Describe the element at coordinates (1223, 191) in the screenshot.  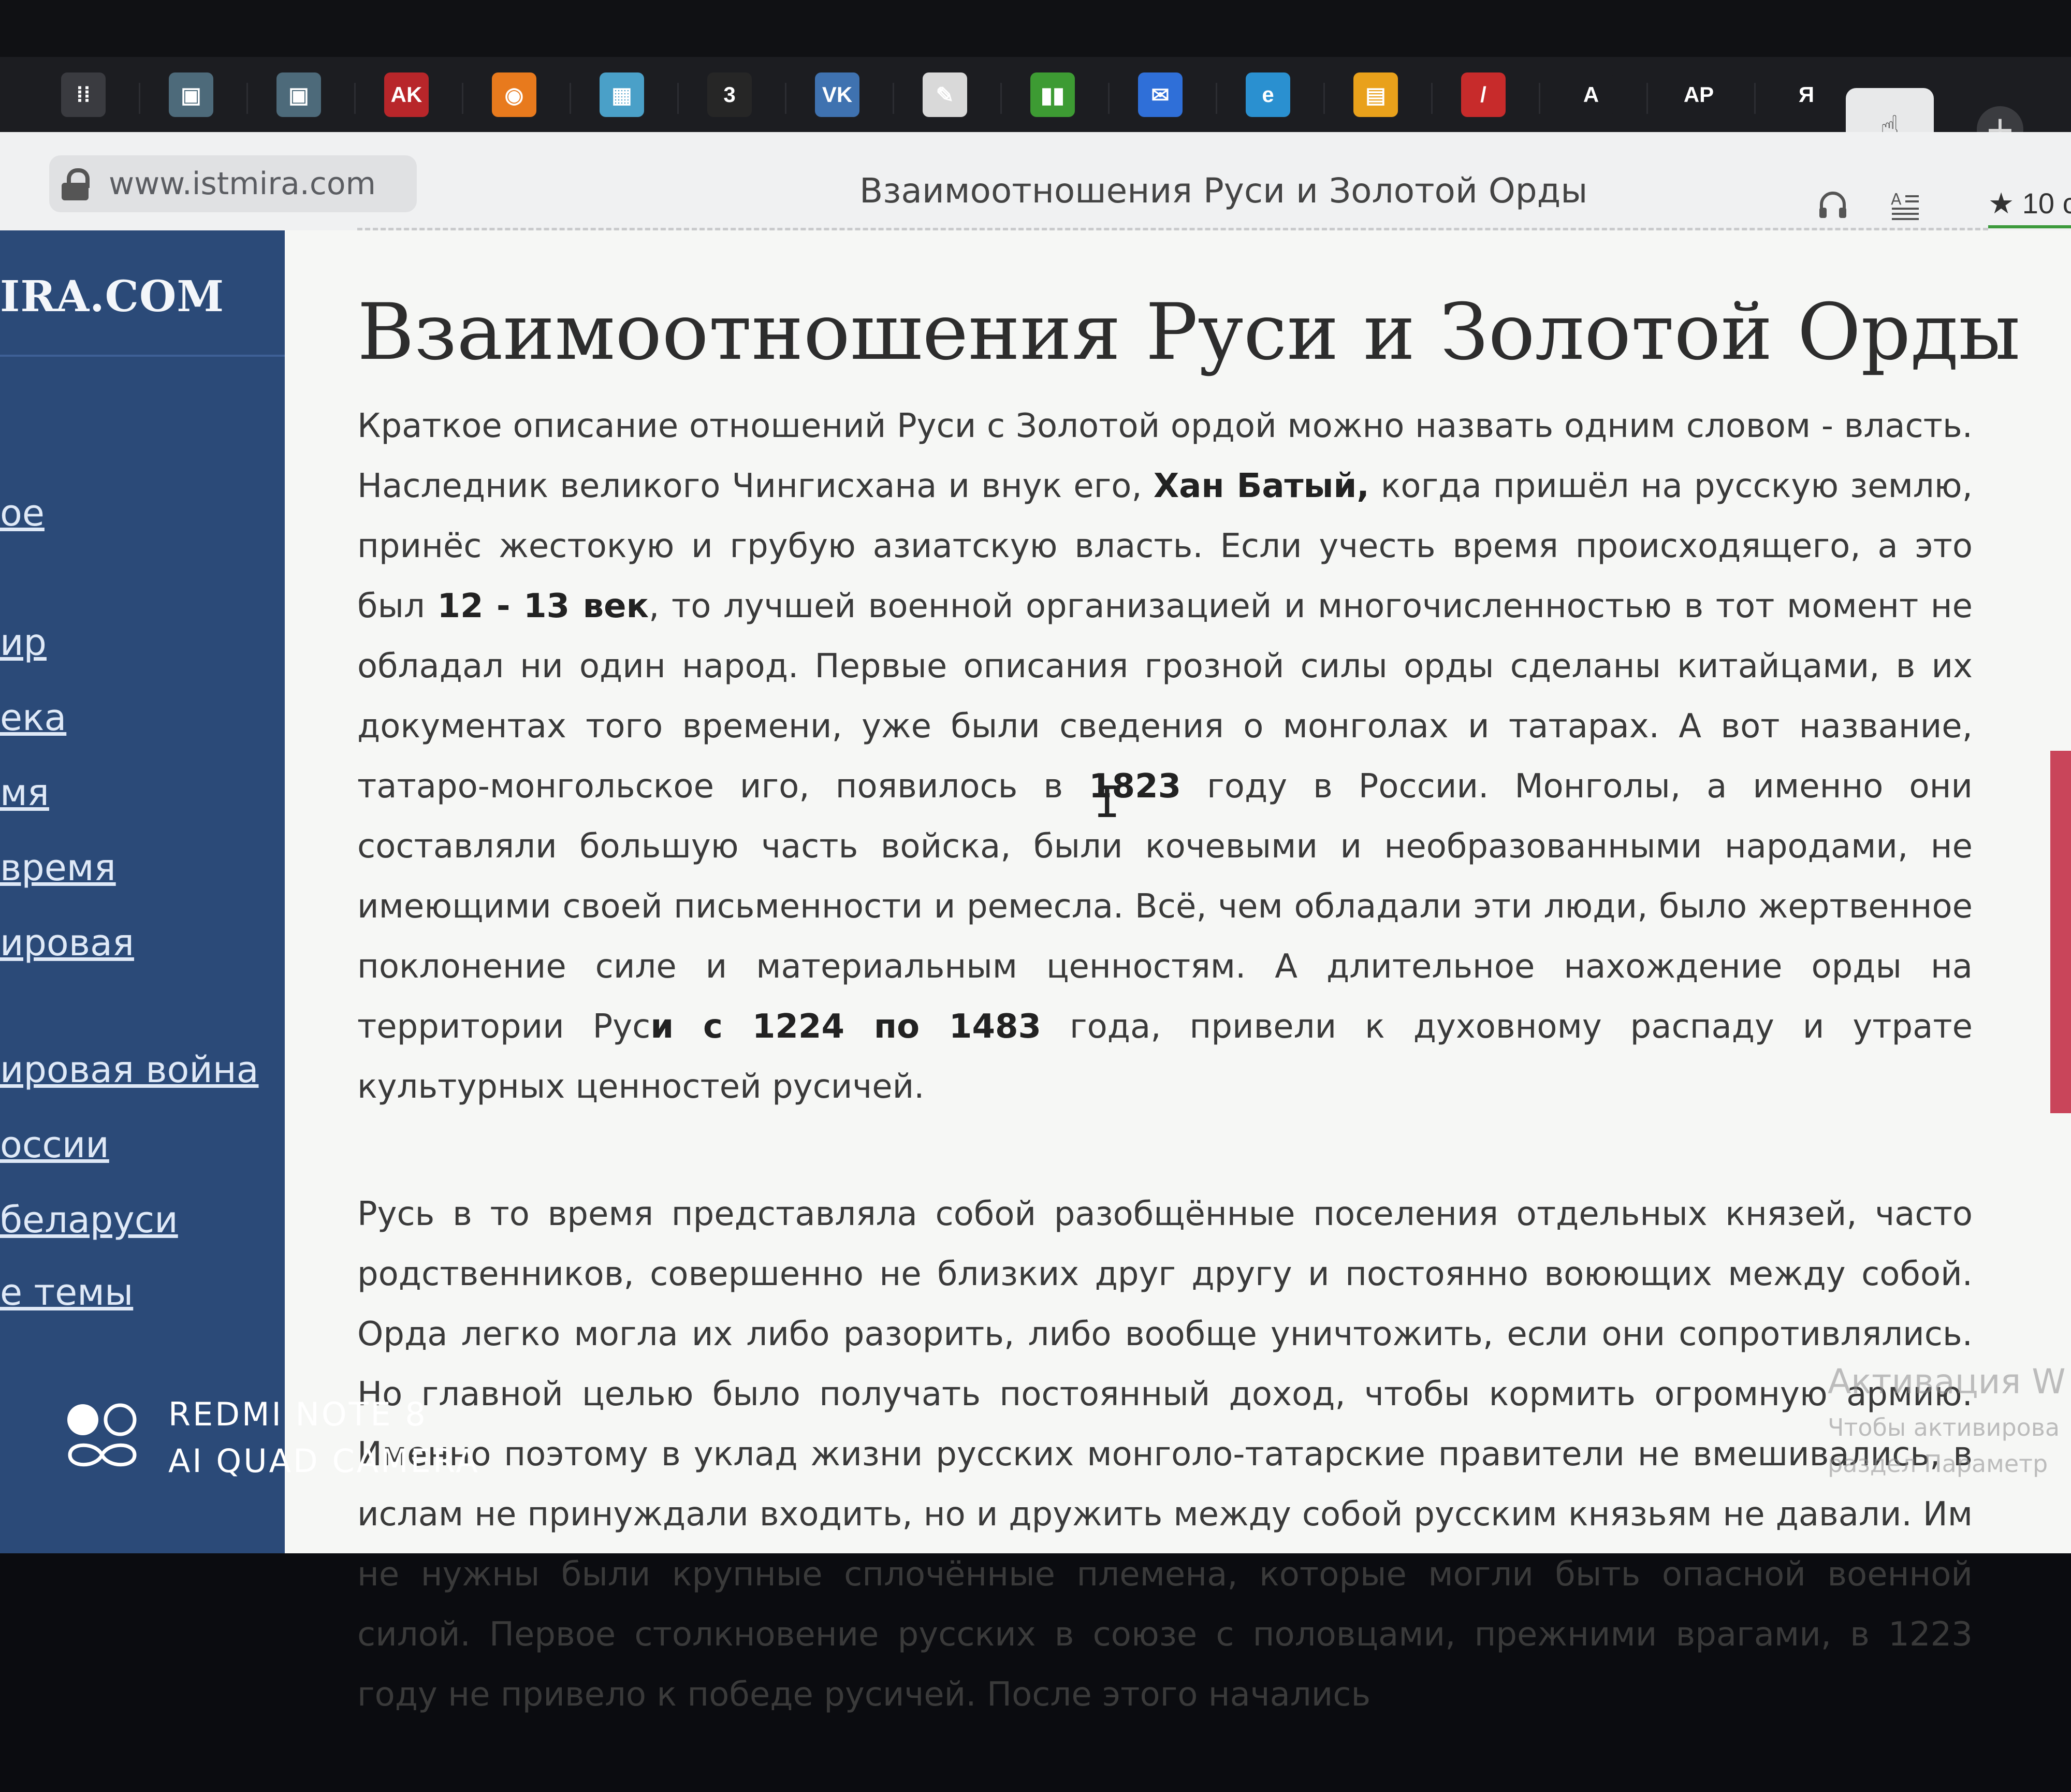
I see `tab-page-title: Взаимоотношения Руси и Золотой Орды` at that location.